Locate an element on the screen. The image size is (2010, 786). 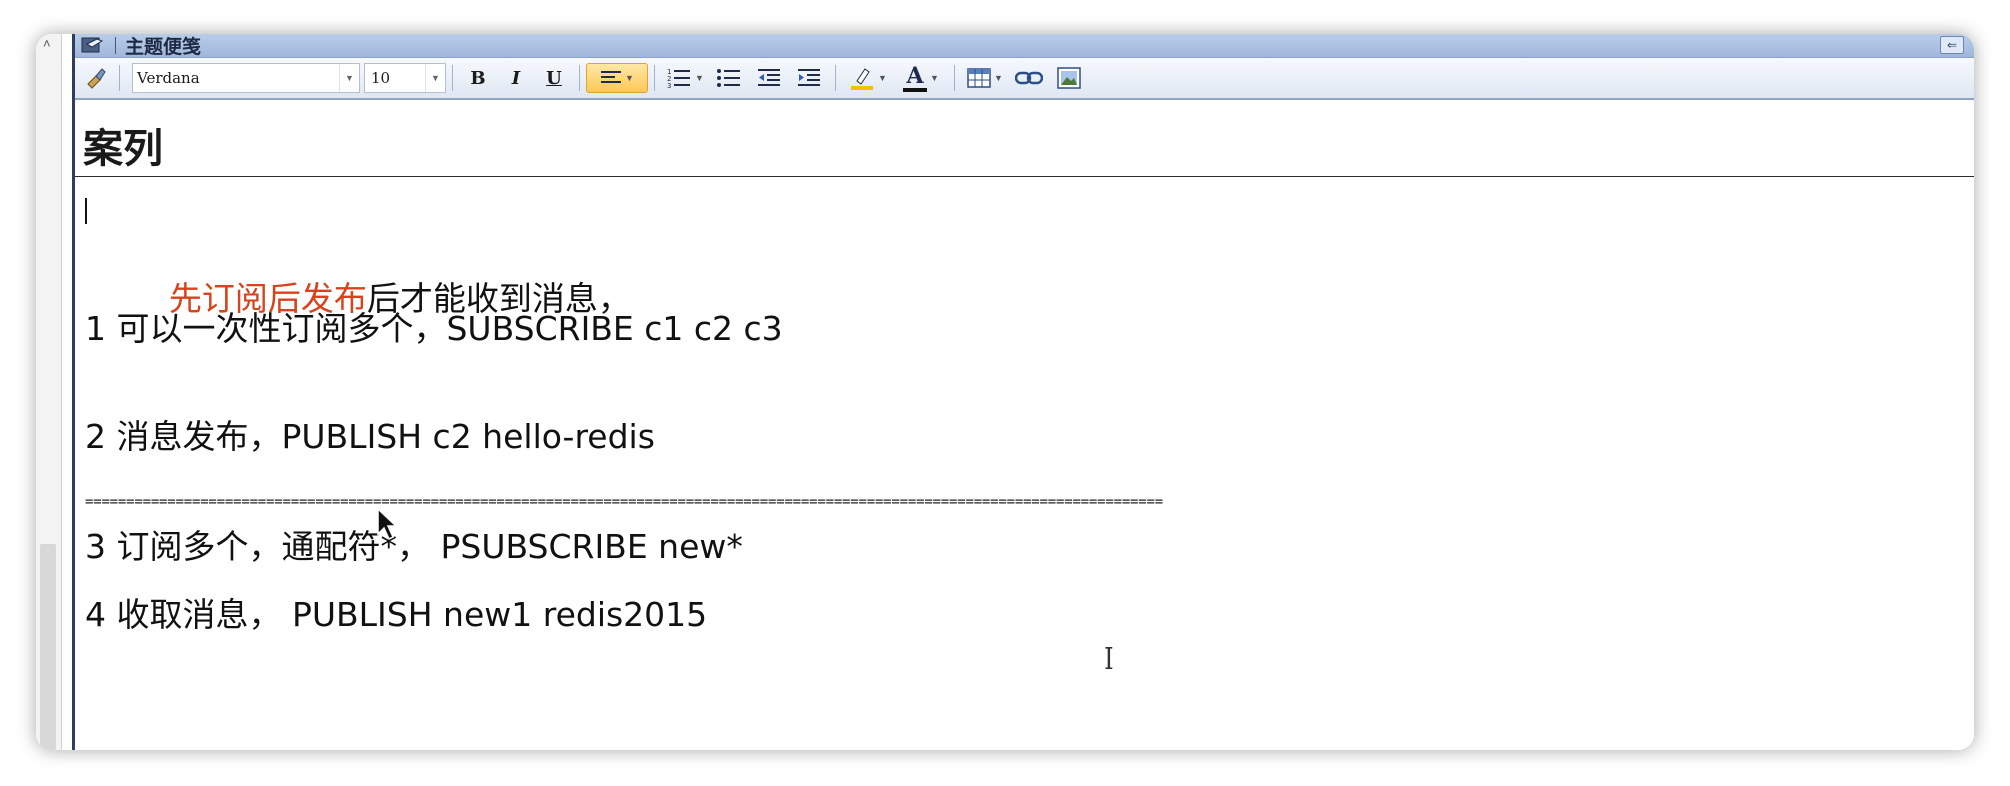
bold-icon: B is located at coordinates (478, 78).